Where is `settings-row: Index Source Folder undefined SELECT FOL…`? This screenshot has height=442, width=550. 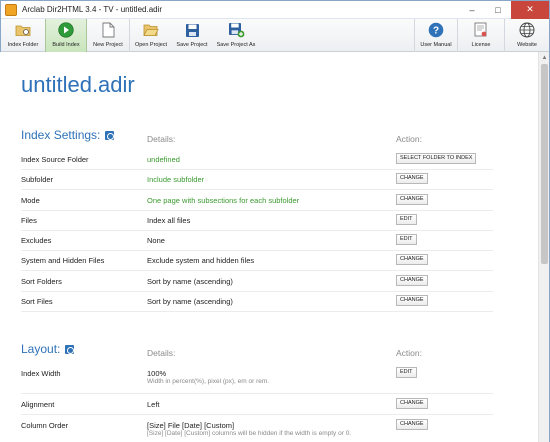
settings-row: Index Source Folder undefined SELECT FOL… is located at coordinates (257, 160).